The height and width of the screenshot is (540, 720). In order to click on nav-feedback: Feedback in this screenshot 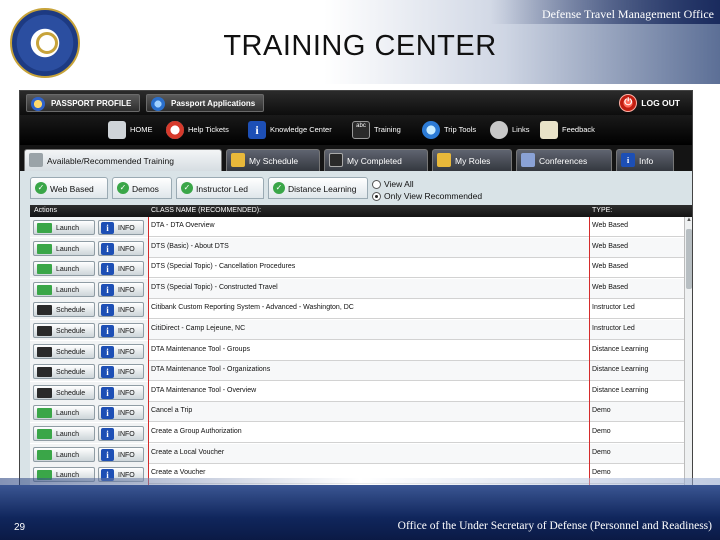, I will do `click(567, 130)`.